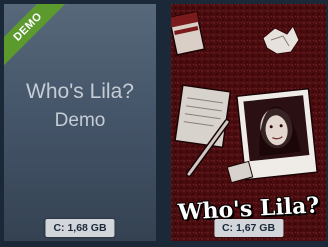 Image resolution: width=328 pixels, height=247 pixels. I want to click on game-title: Who's Lila?, so click(80, 91).